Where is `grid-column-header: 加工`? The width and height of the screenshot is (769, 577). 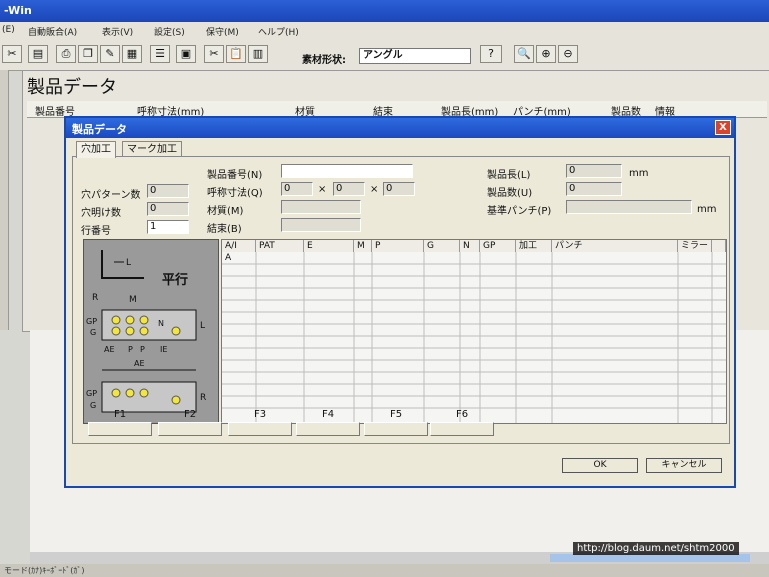
grid-column-header: 加工 is located at coordinates (534, 246).